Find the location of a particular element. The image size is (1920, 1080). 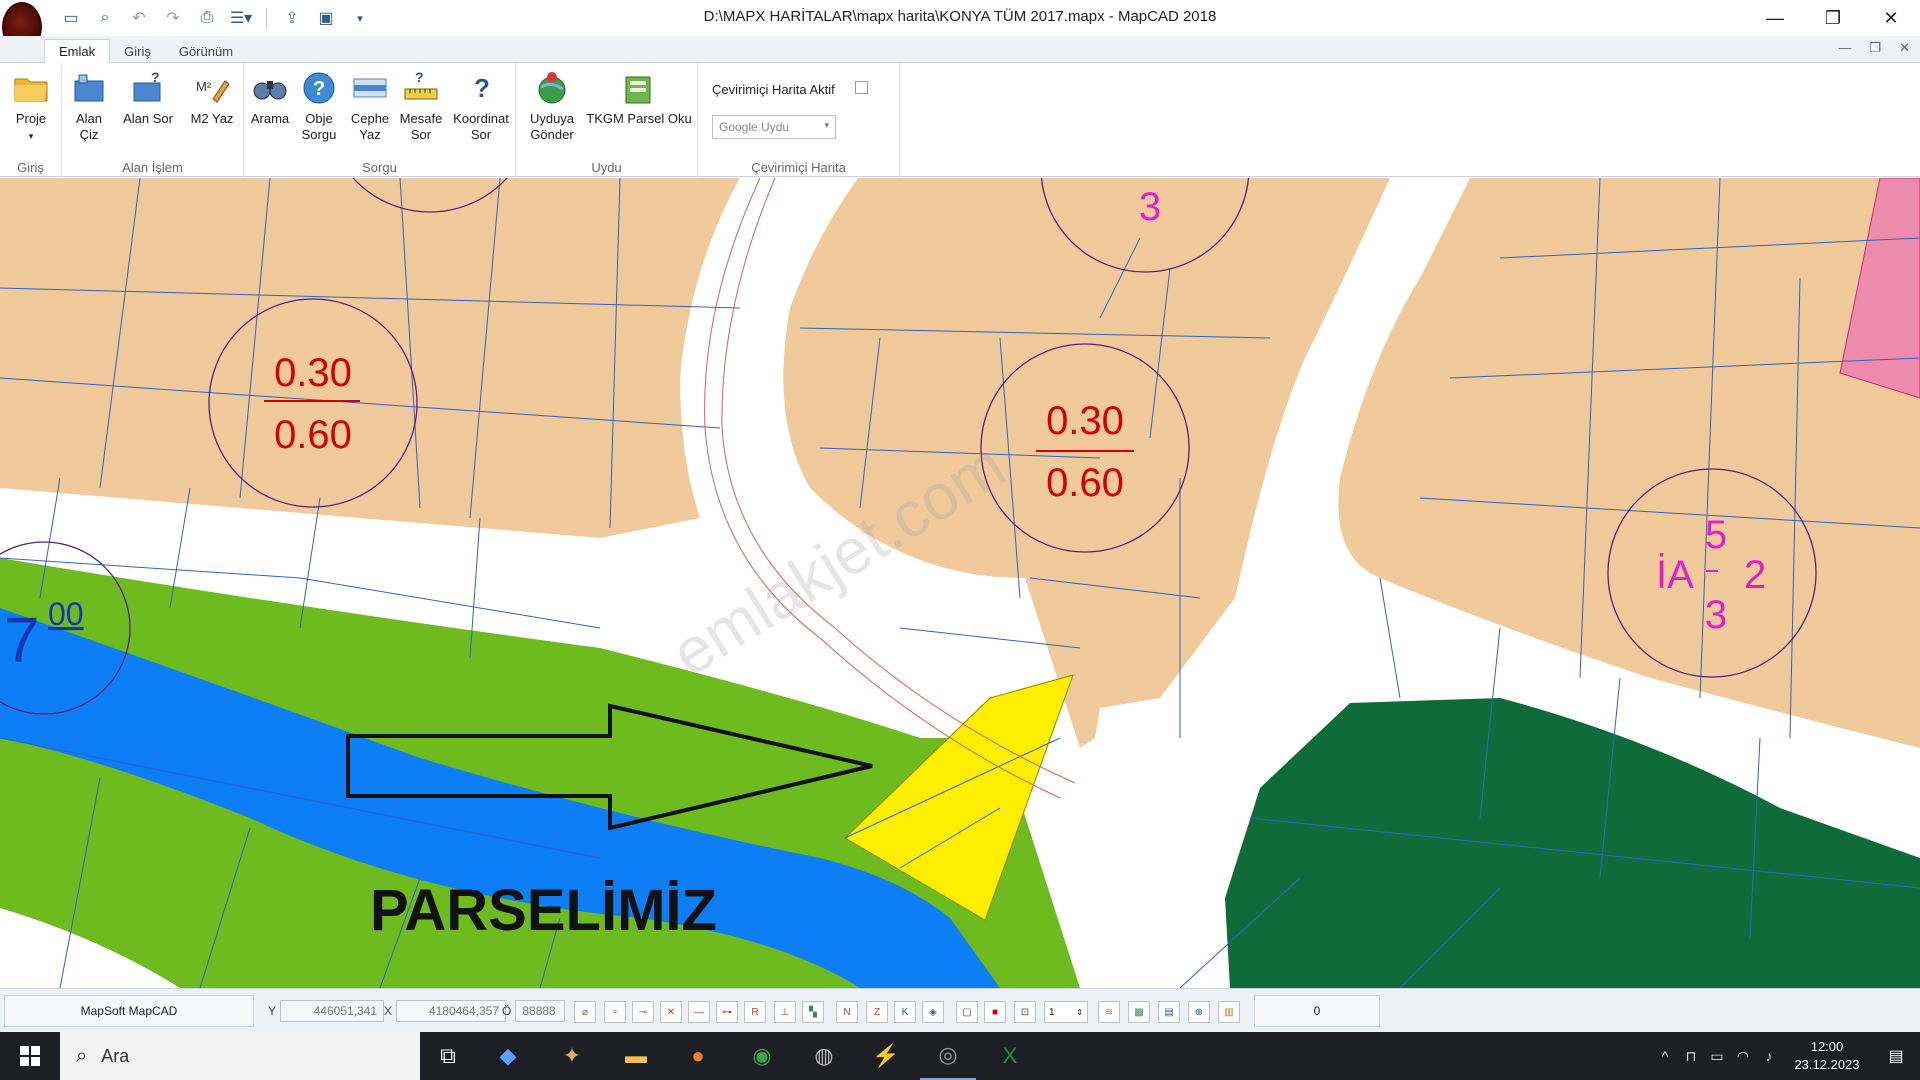

windows-start-button is located at coordinates (30, 1056).